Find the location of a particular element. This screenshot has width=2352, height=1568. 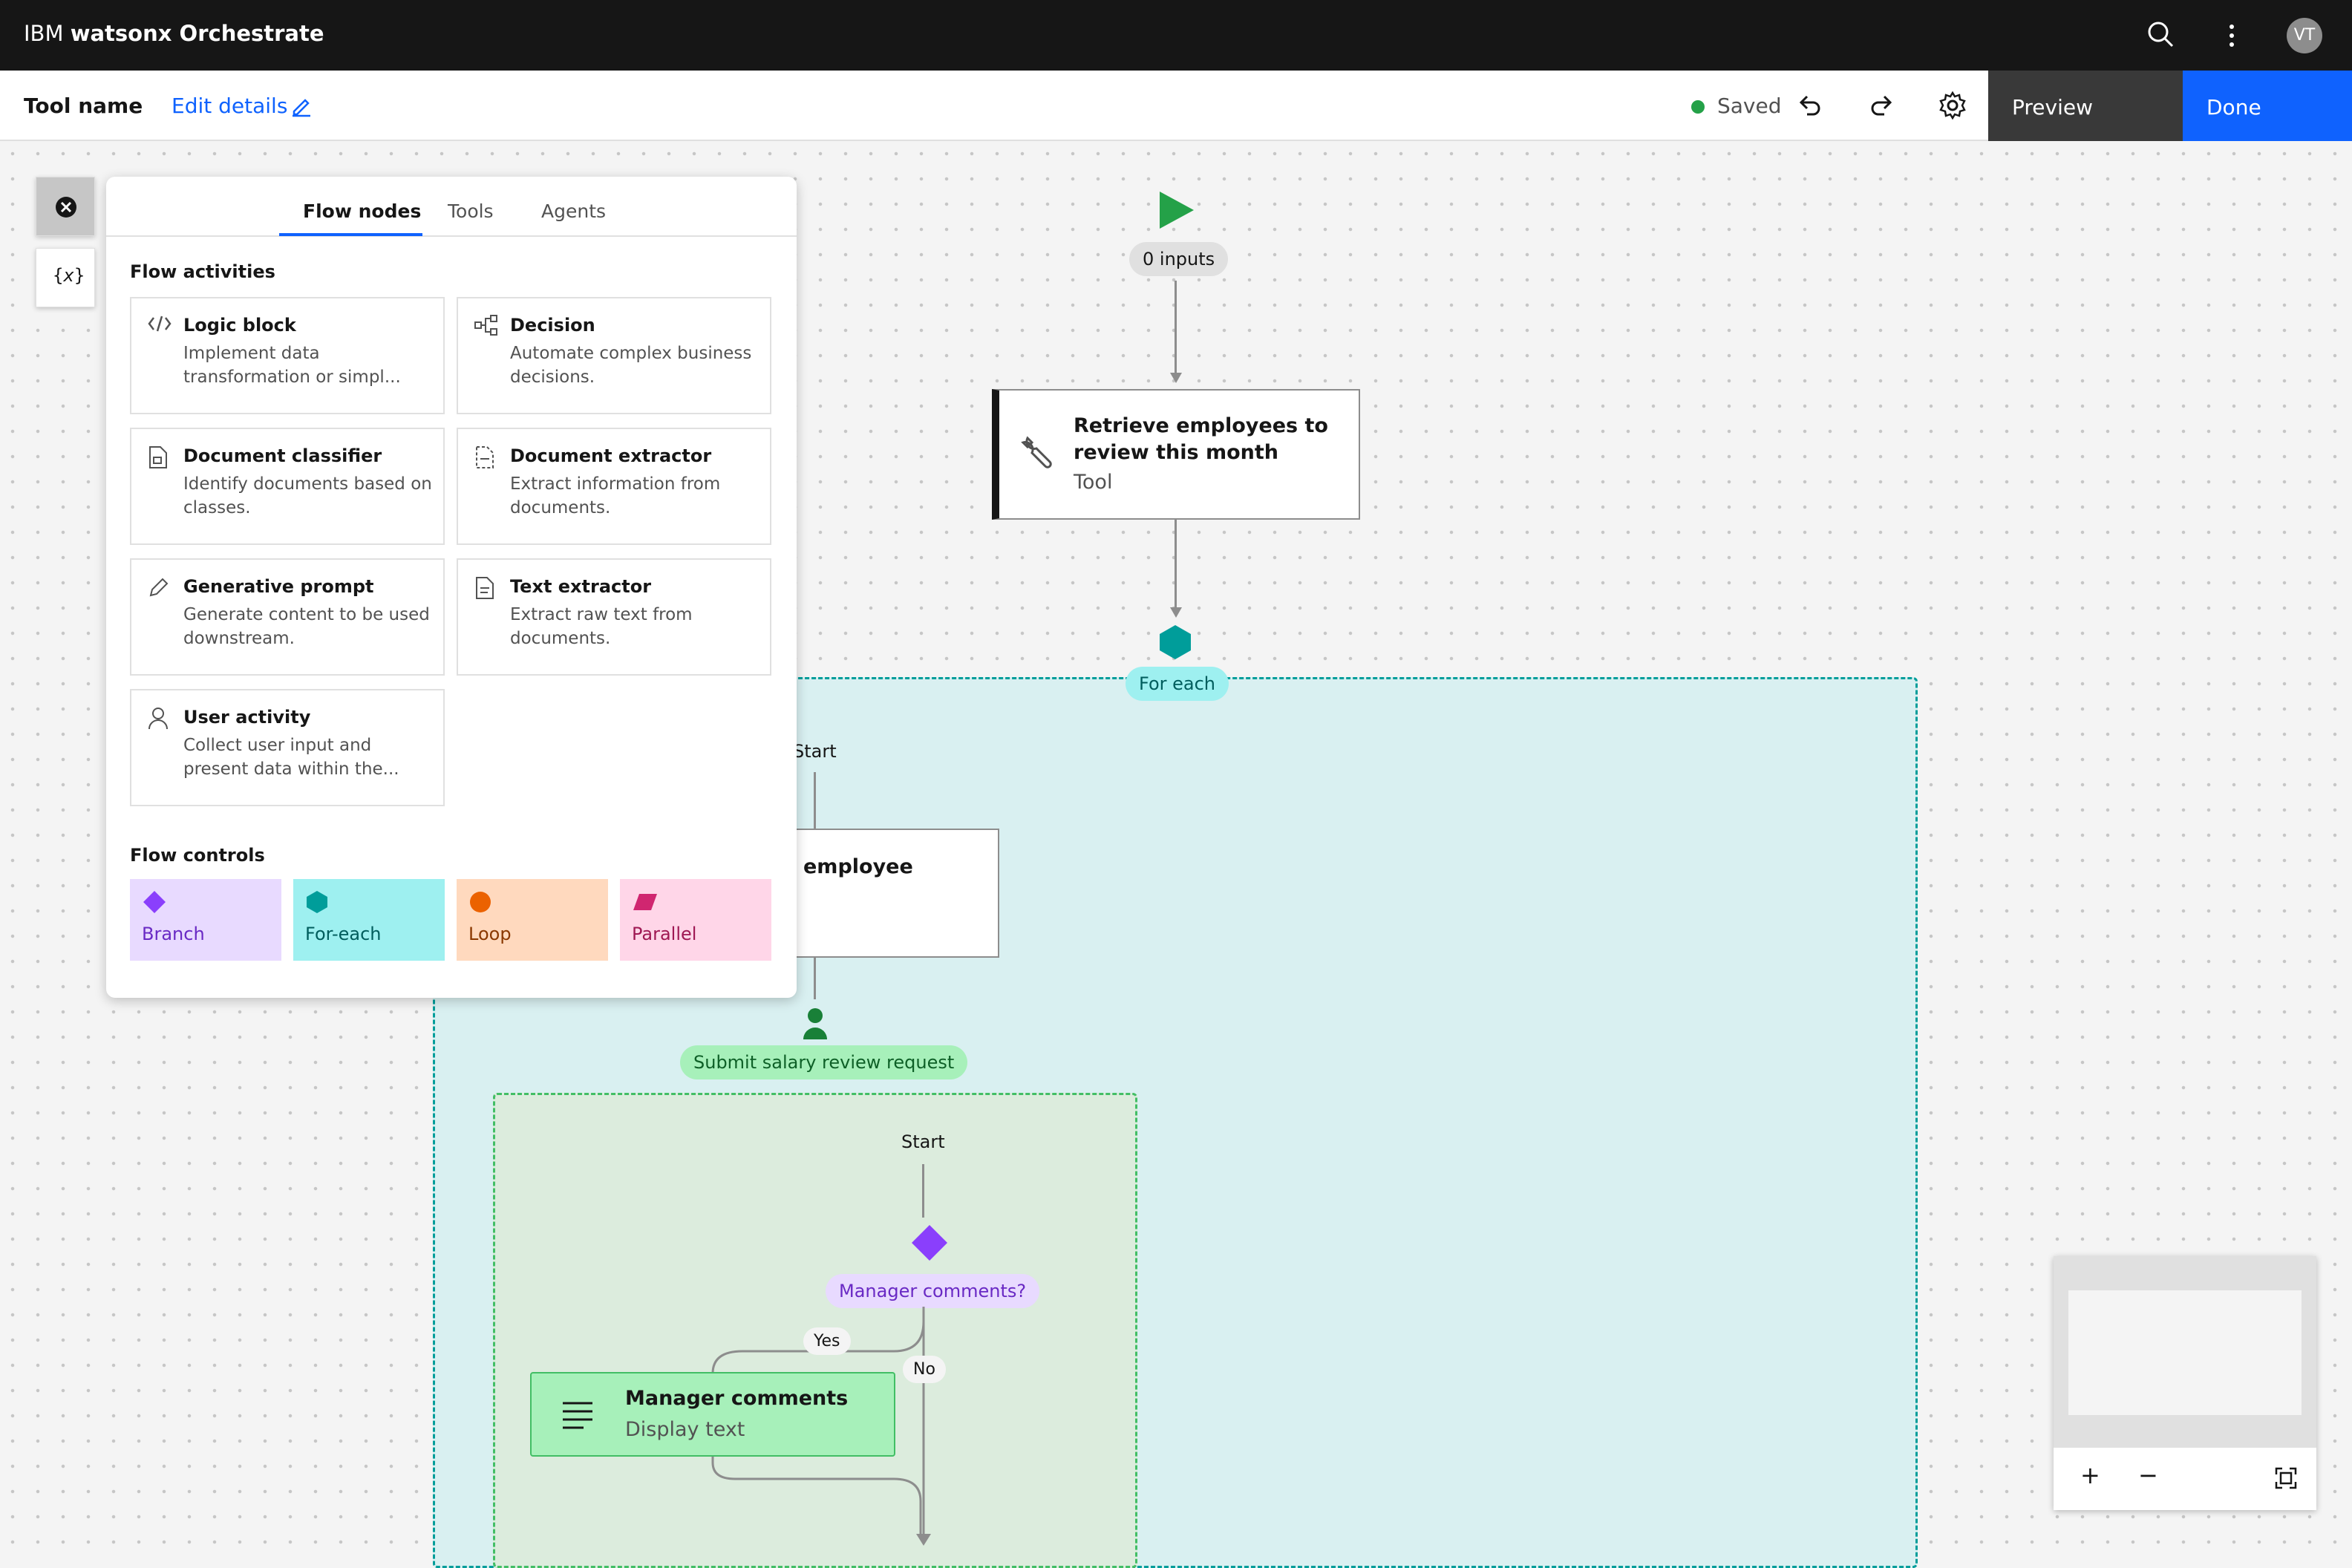

control-for-each: For-each is located at coordinates (369, 920).